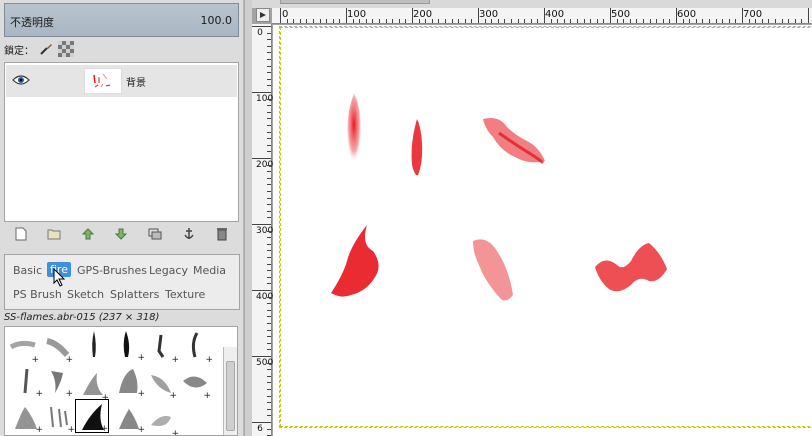 The height and width of the screenshot is (436, 812). Describe the element at coordinates (121, 81) in the screenshot. I see `layer-row: 背景` at that location.